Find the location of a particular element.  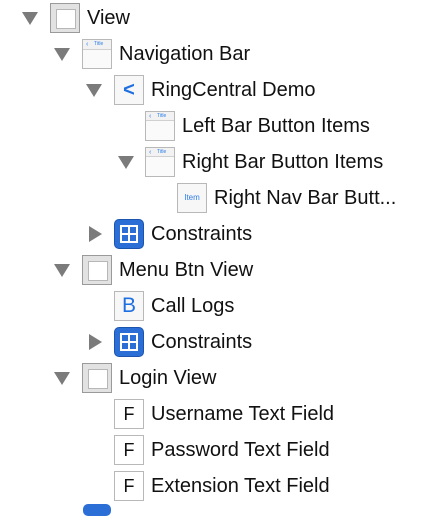

constraints-icon-partial is located at coordinates (97, 510).